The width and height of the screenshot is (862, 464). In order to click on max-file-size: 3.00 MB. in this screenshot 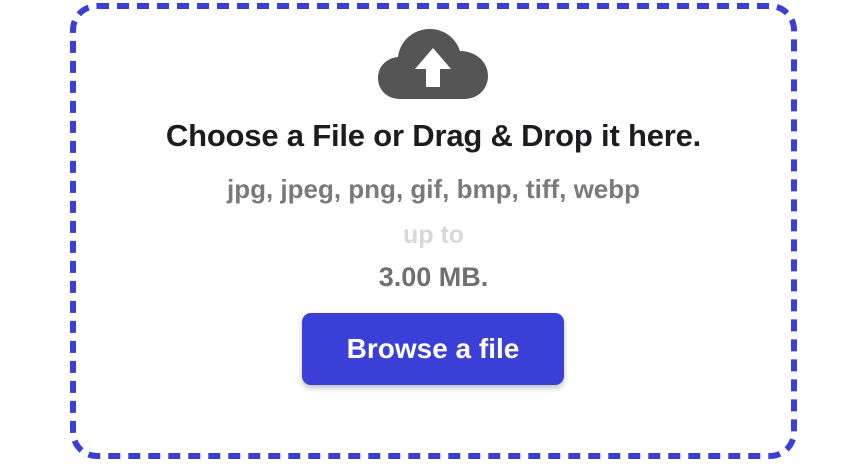, I will do `click(433, 277)`.